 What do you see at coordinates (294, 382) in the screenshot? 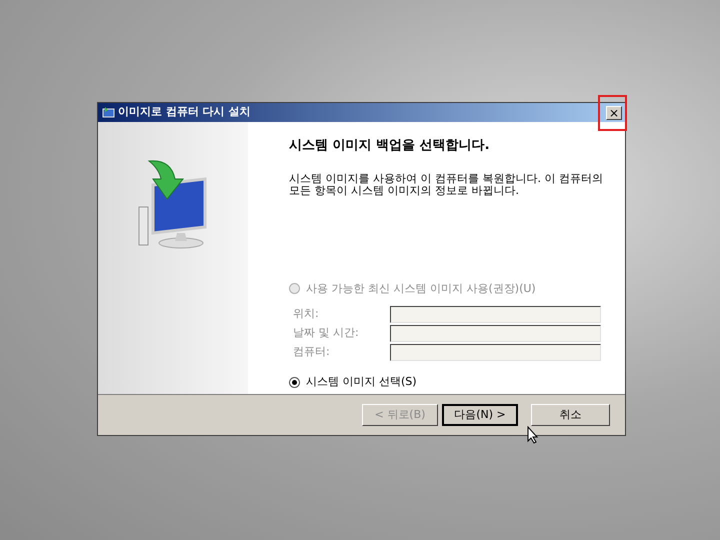
I see `radio-button` at bounding box center [294, 382].